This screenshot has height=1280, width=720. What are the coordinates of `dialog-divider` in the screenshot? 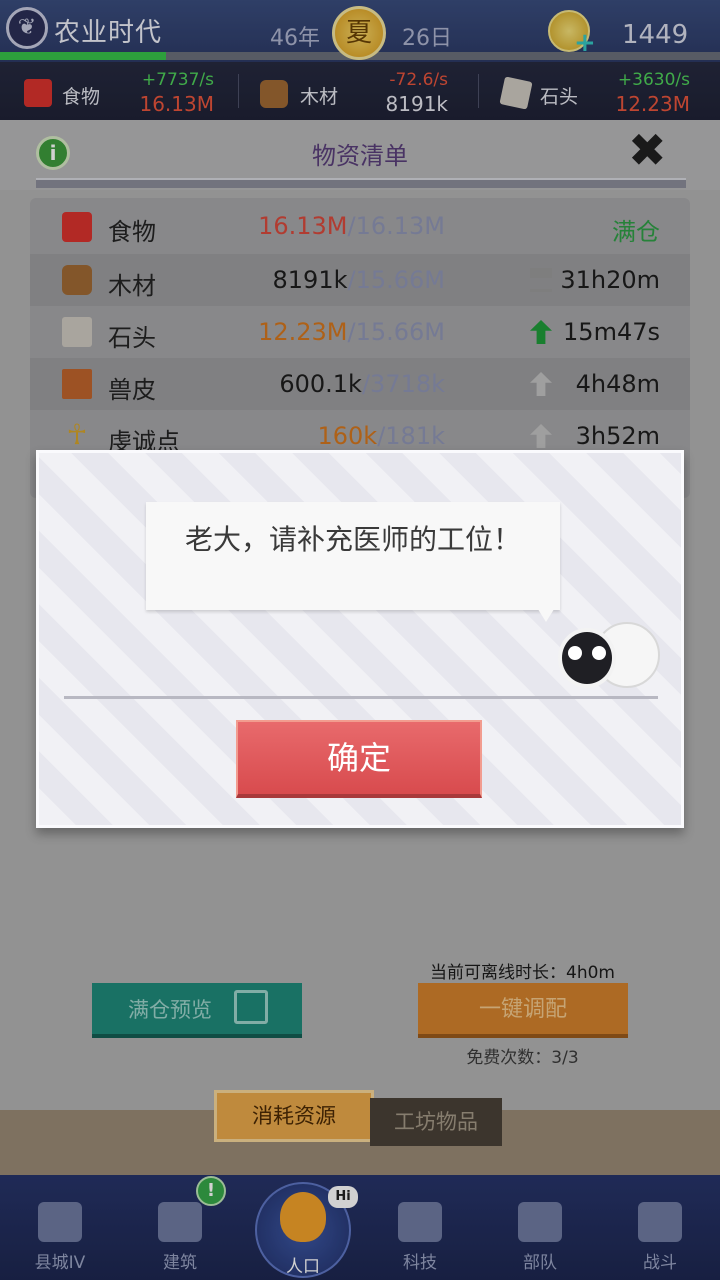 It's located at (361, 697).